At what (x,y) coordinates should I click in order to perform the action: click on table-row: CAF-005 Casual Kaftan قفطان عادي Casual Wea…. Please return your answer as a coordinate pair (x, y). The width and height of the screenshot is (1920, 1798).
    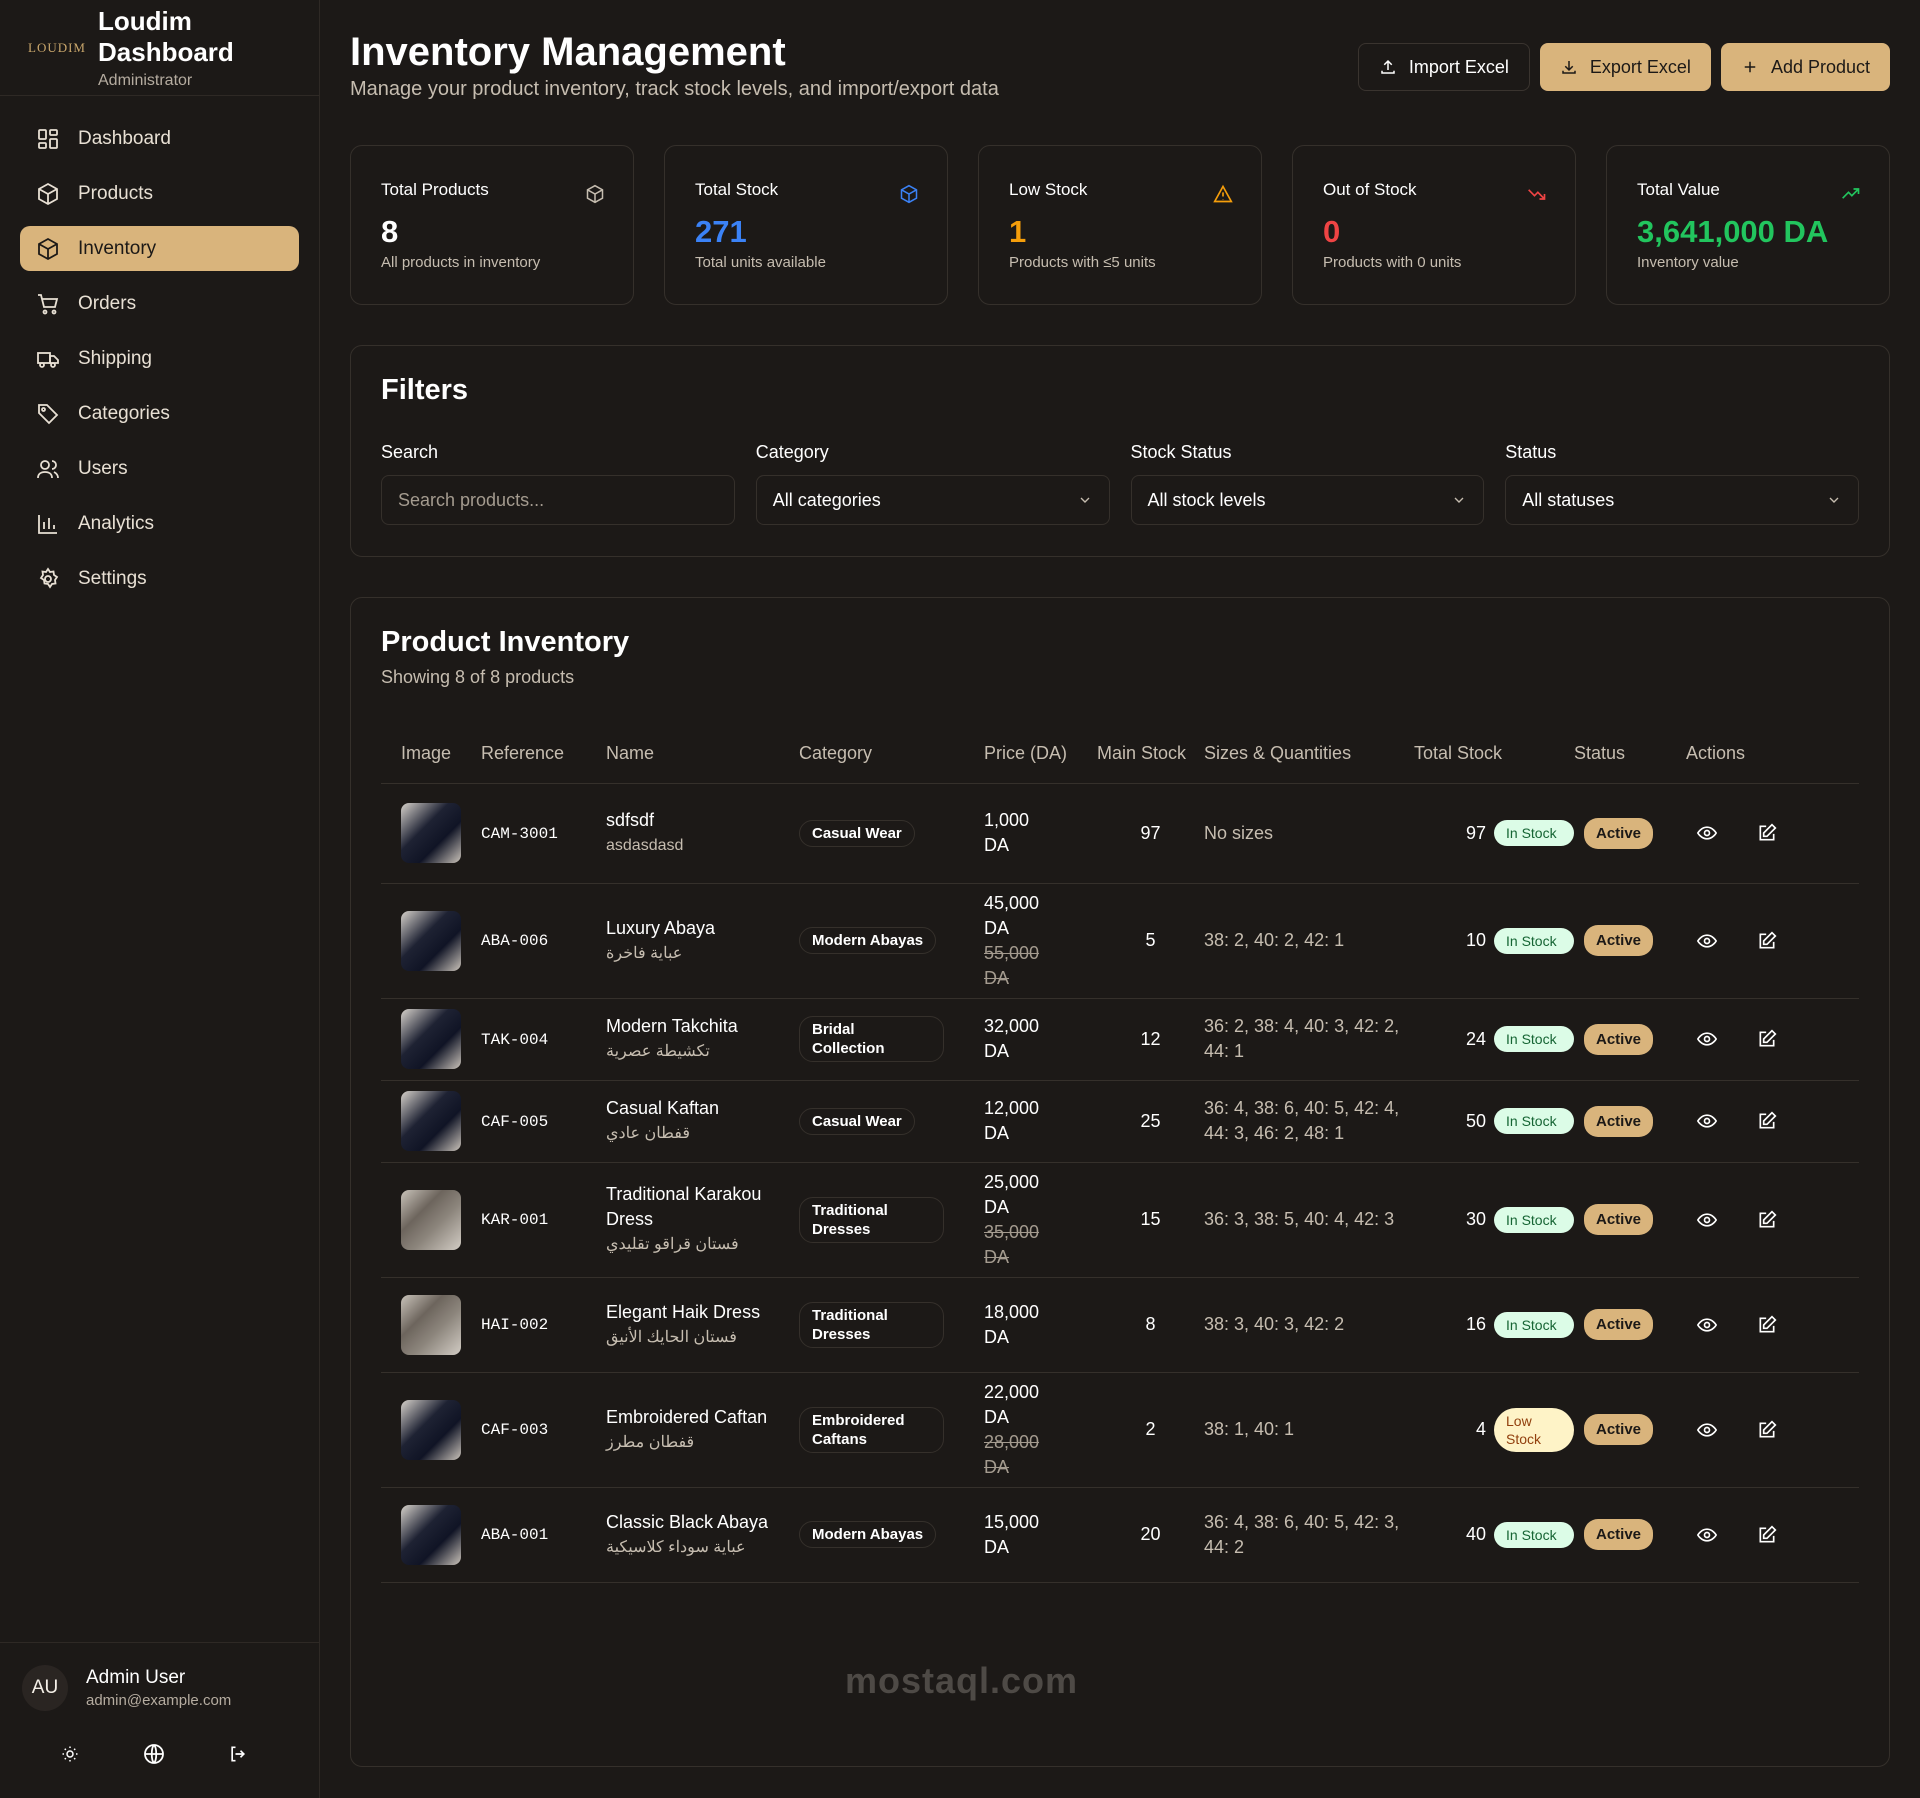
    Looking at the image, I should click on (1120, 1121).